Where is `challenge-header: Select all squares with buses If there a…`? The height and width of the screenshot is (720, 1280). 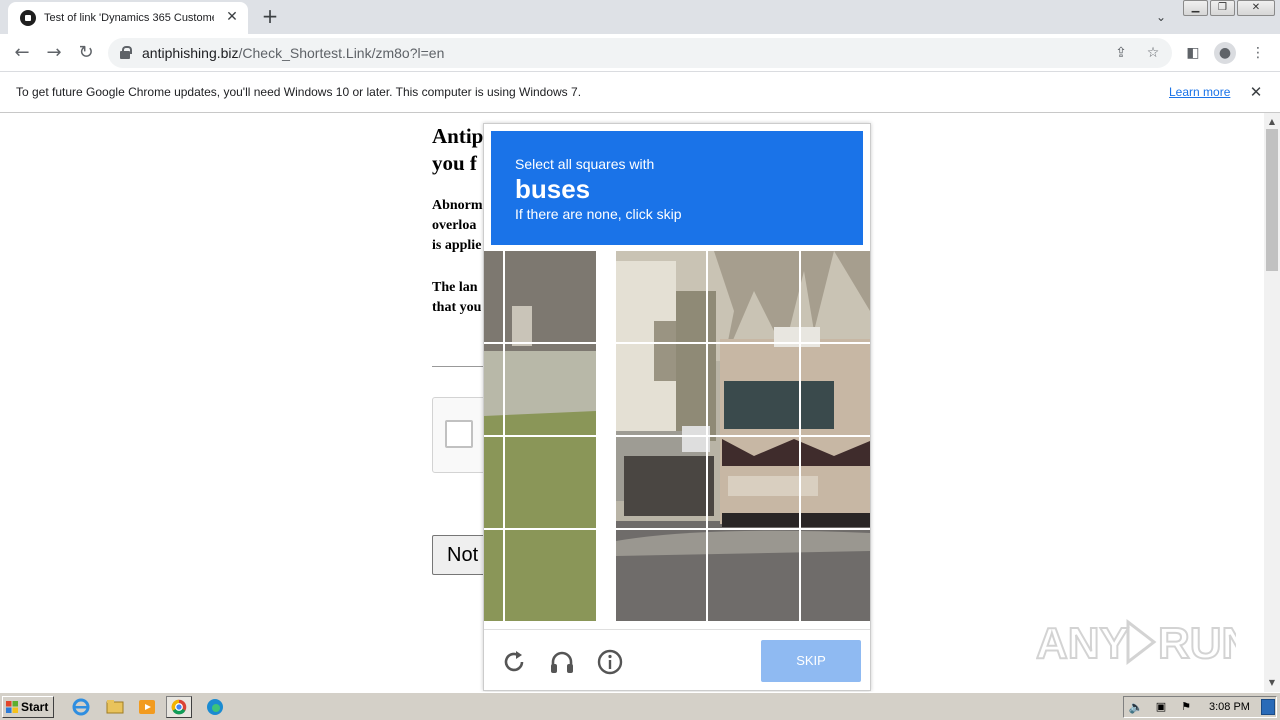 challenge-header: Select all squares with buses If there a… is located at coordinates (677, 188).